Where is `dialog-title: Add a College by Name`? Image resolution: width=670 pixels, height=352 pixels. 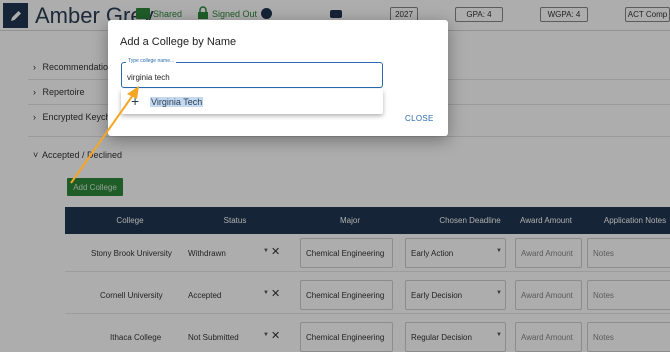
dialog-title: Add a College by Name is located at coordinates (178, 42).